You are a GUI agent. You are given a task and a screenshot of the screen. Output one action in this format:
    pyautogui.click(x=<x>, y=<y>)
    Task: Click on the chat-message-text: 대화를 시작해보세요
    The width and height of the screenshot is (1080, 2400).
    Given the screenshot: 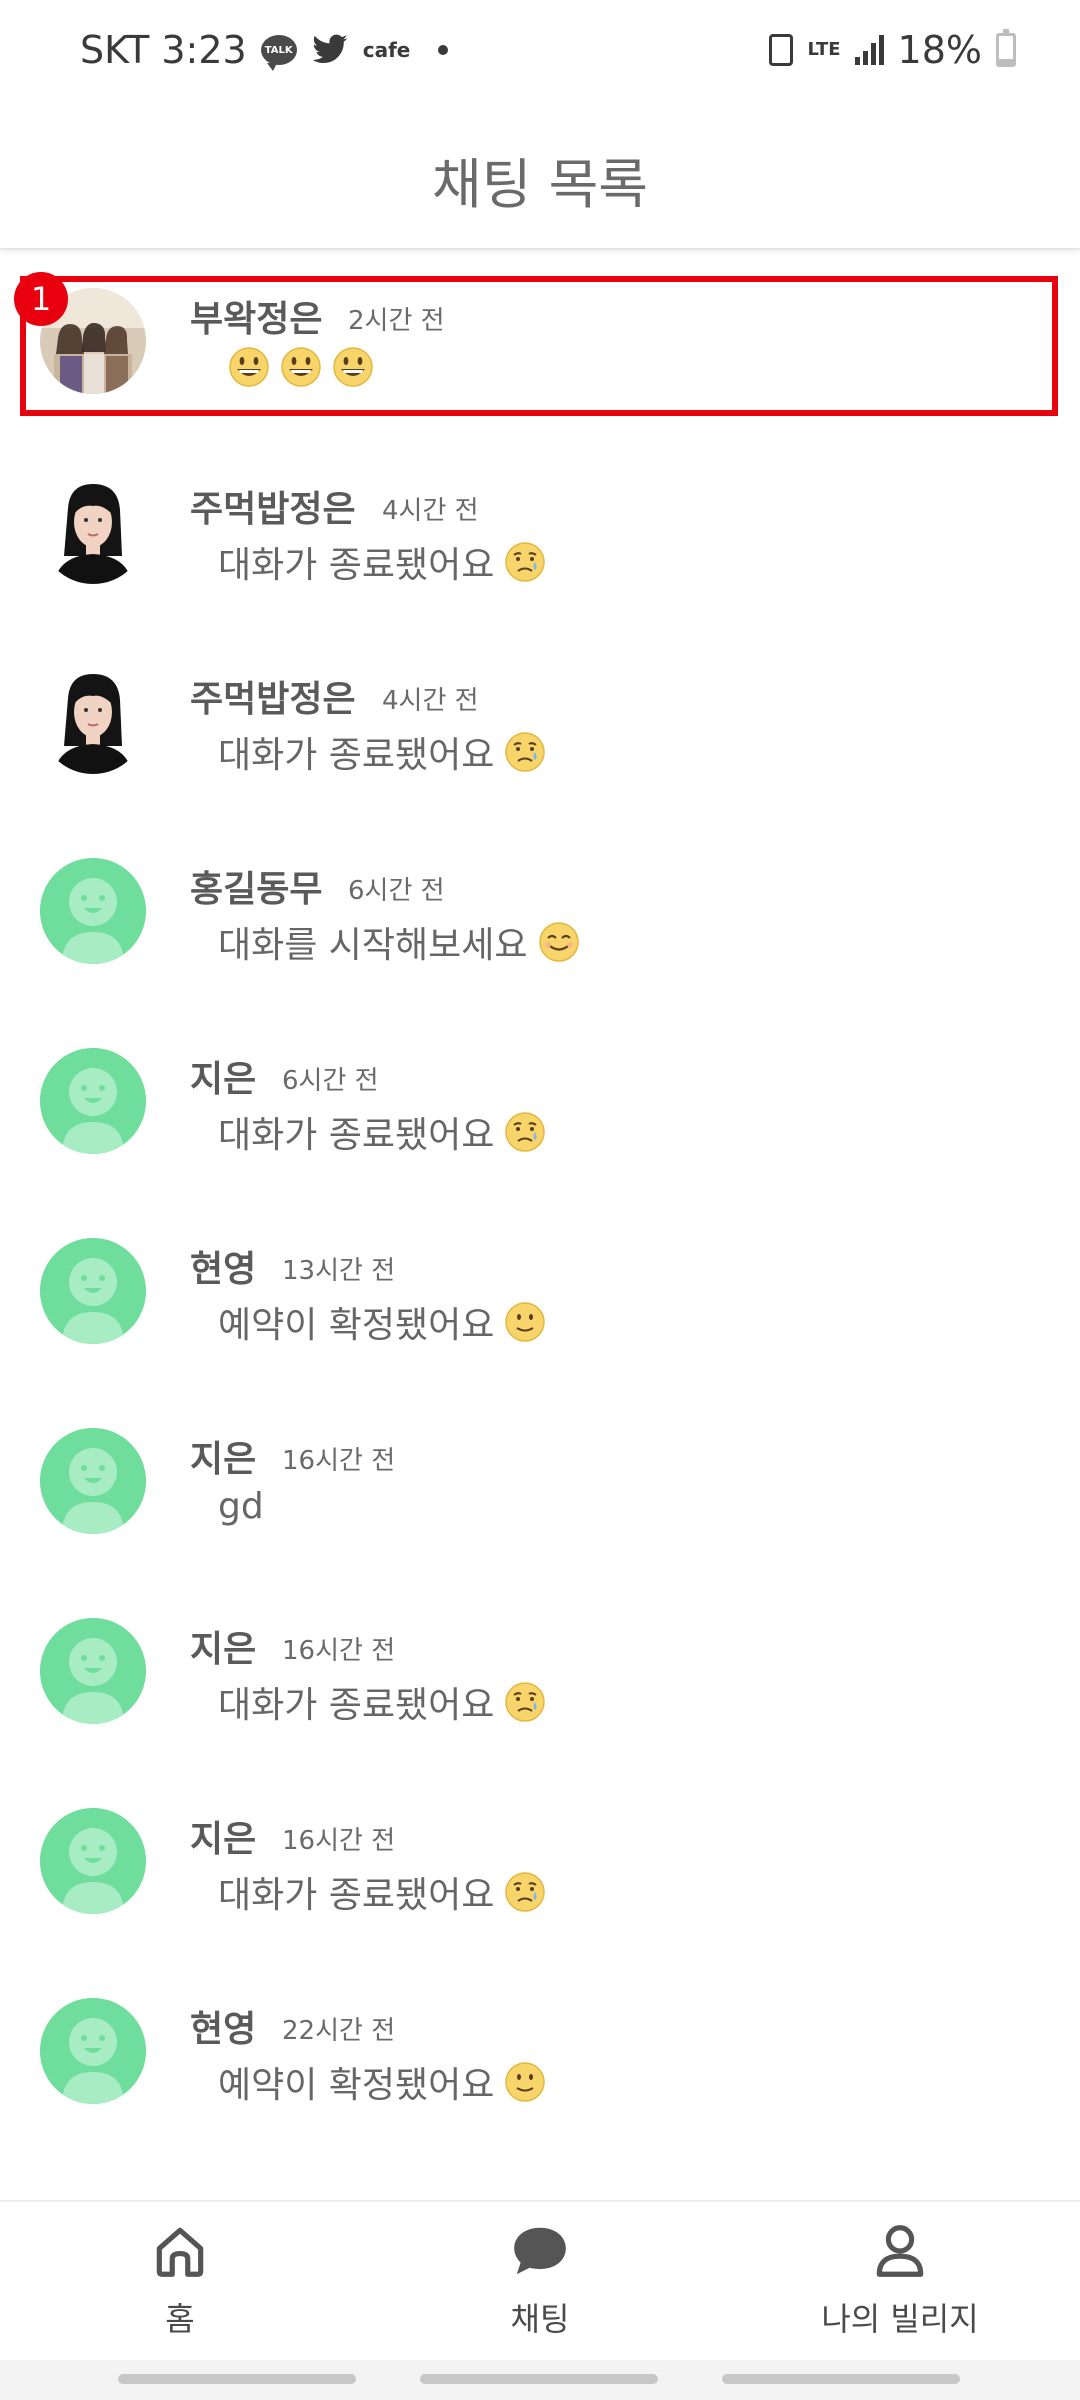 What is the action you would take?
    pyautogui.click(x=373, y=945)
    